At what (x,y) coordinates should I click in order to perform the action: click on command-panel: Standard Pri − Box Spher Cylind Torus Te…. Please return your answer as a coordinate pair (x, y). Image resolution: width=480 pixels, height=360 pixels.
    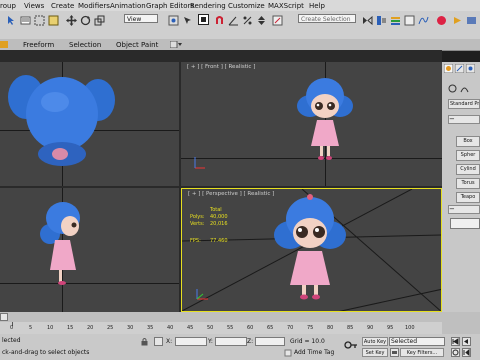
    Looking at the image, I should click on (461, 191).